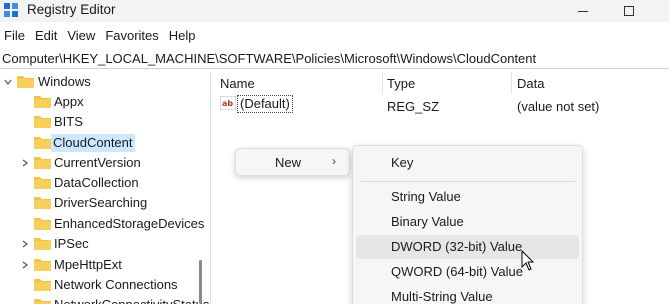 This screenshot has width=669, height=304. What do you see at coordinates (200, 282) in the screenshot?
I see `tree-scrollbar-thumb` at bounding box center [200, 282].